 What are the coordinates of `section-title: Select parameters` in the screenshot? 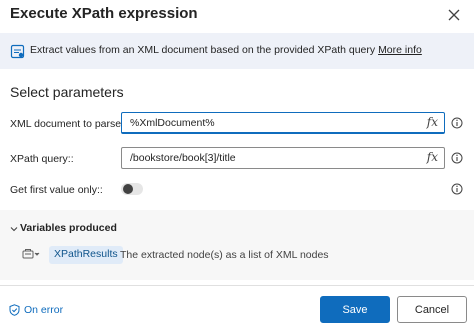 It's located at (67, 92).